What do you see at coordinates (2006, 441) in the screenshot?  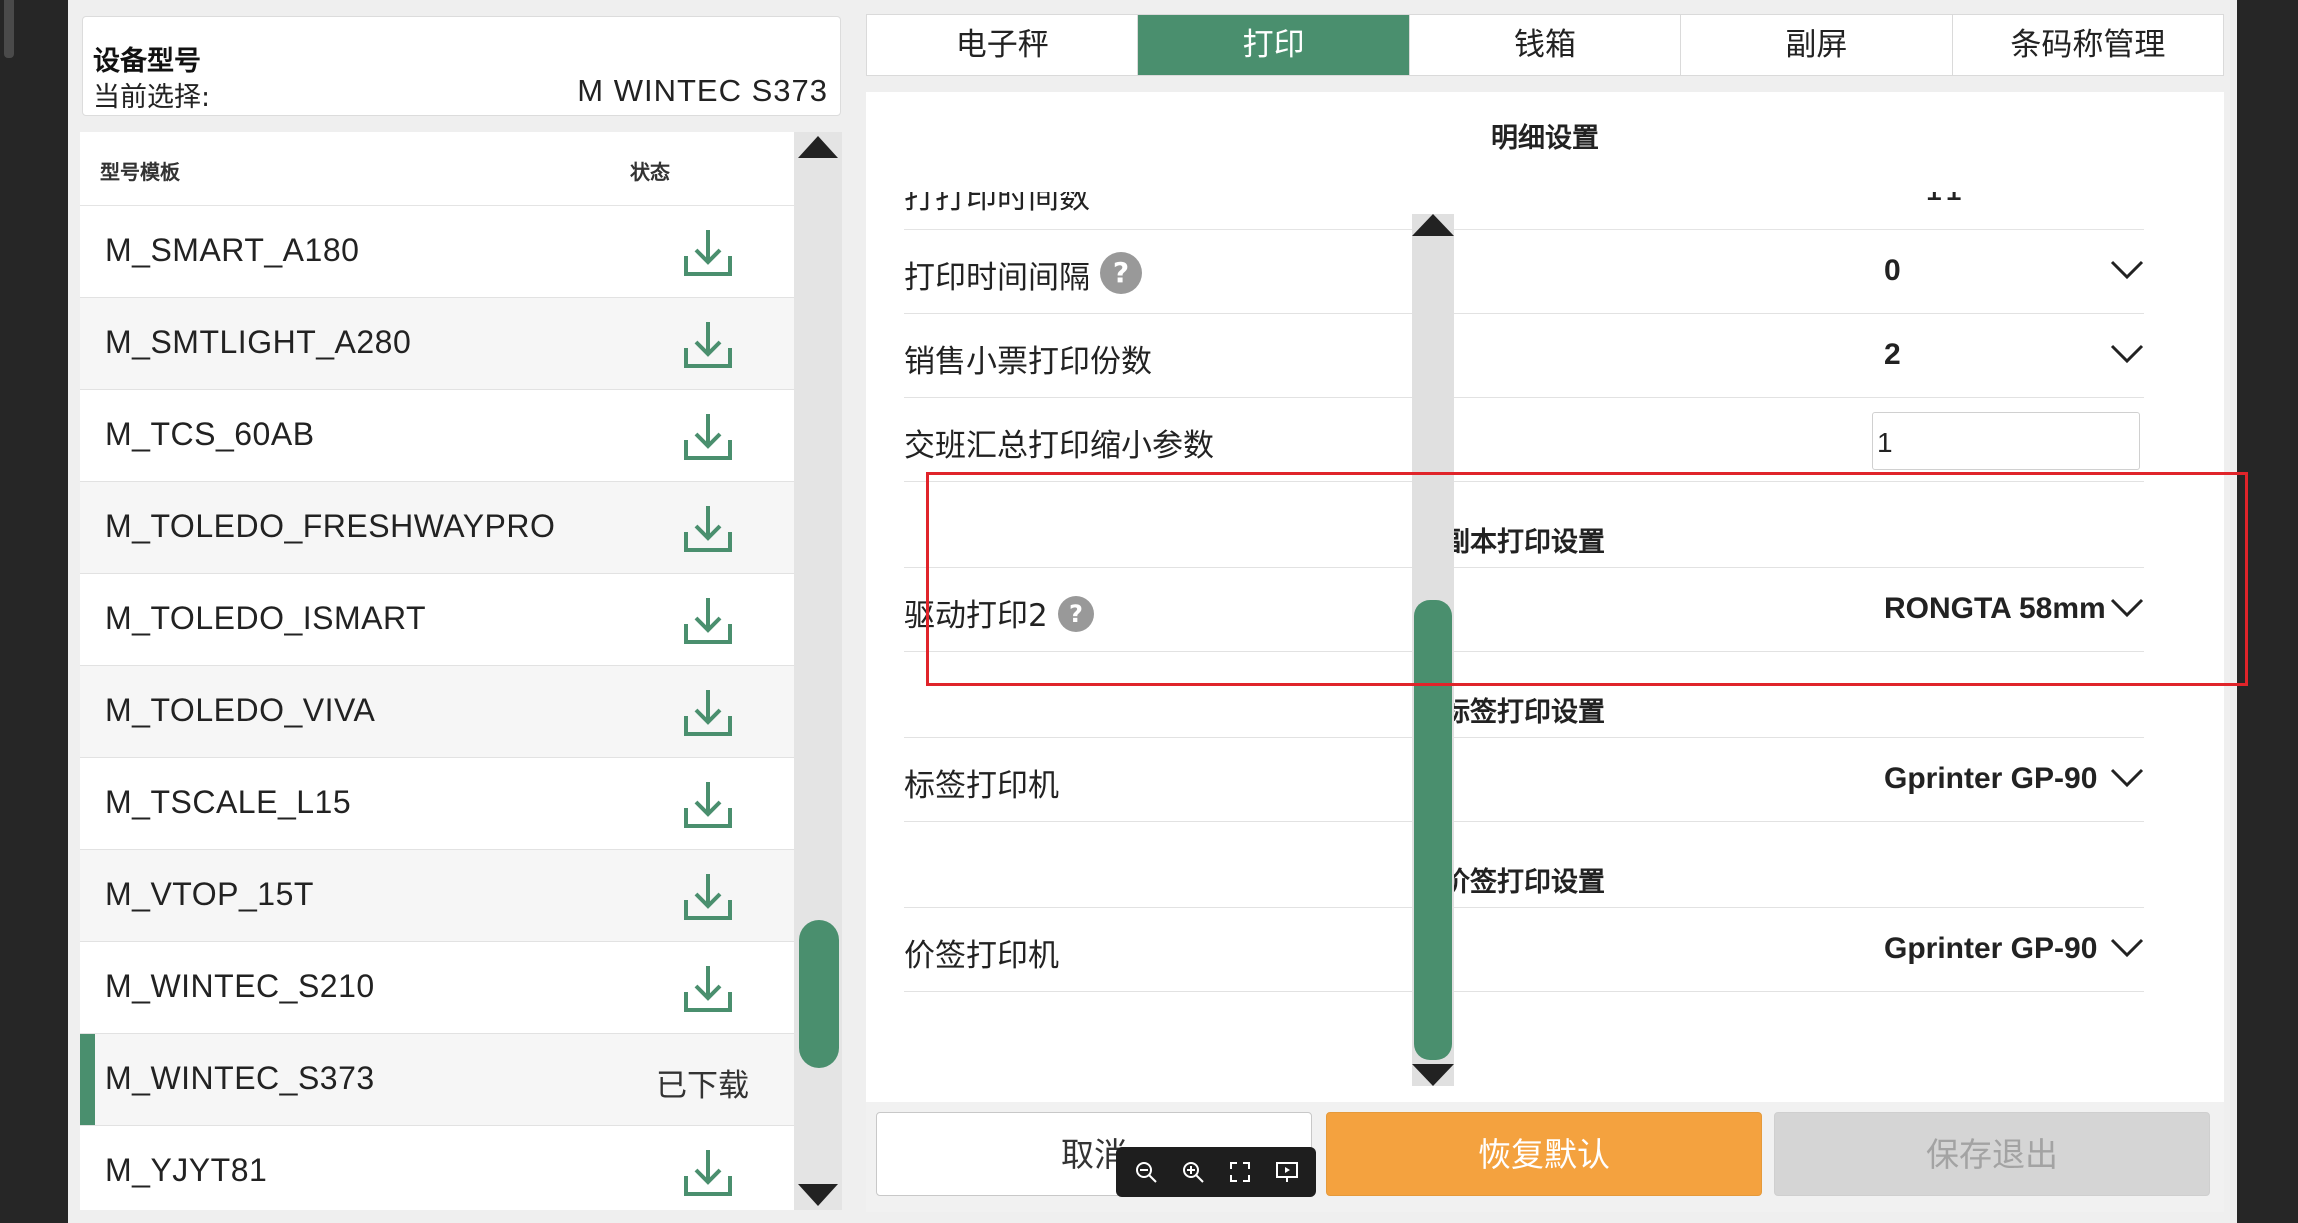 I see `shift-scale-input: 1` at bounding box center [2006, 441].